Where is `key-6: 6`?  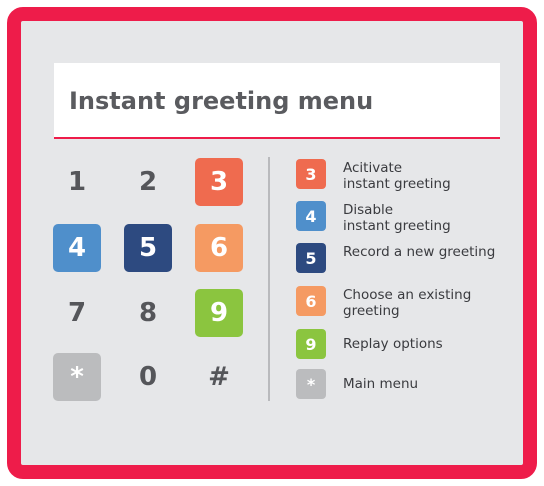 key-6: 6 is located at coordinates (219, 248).